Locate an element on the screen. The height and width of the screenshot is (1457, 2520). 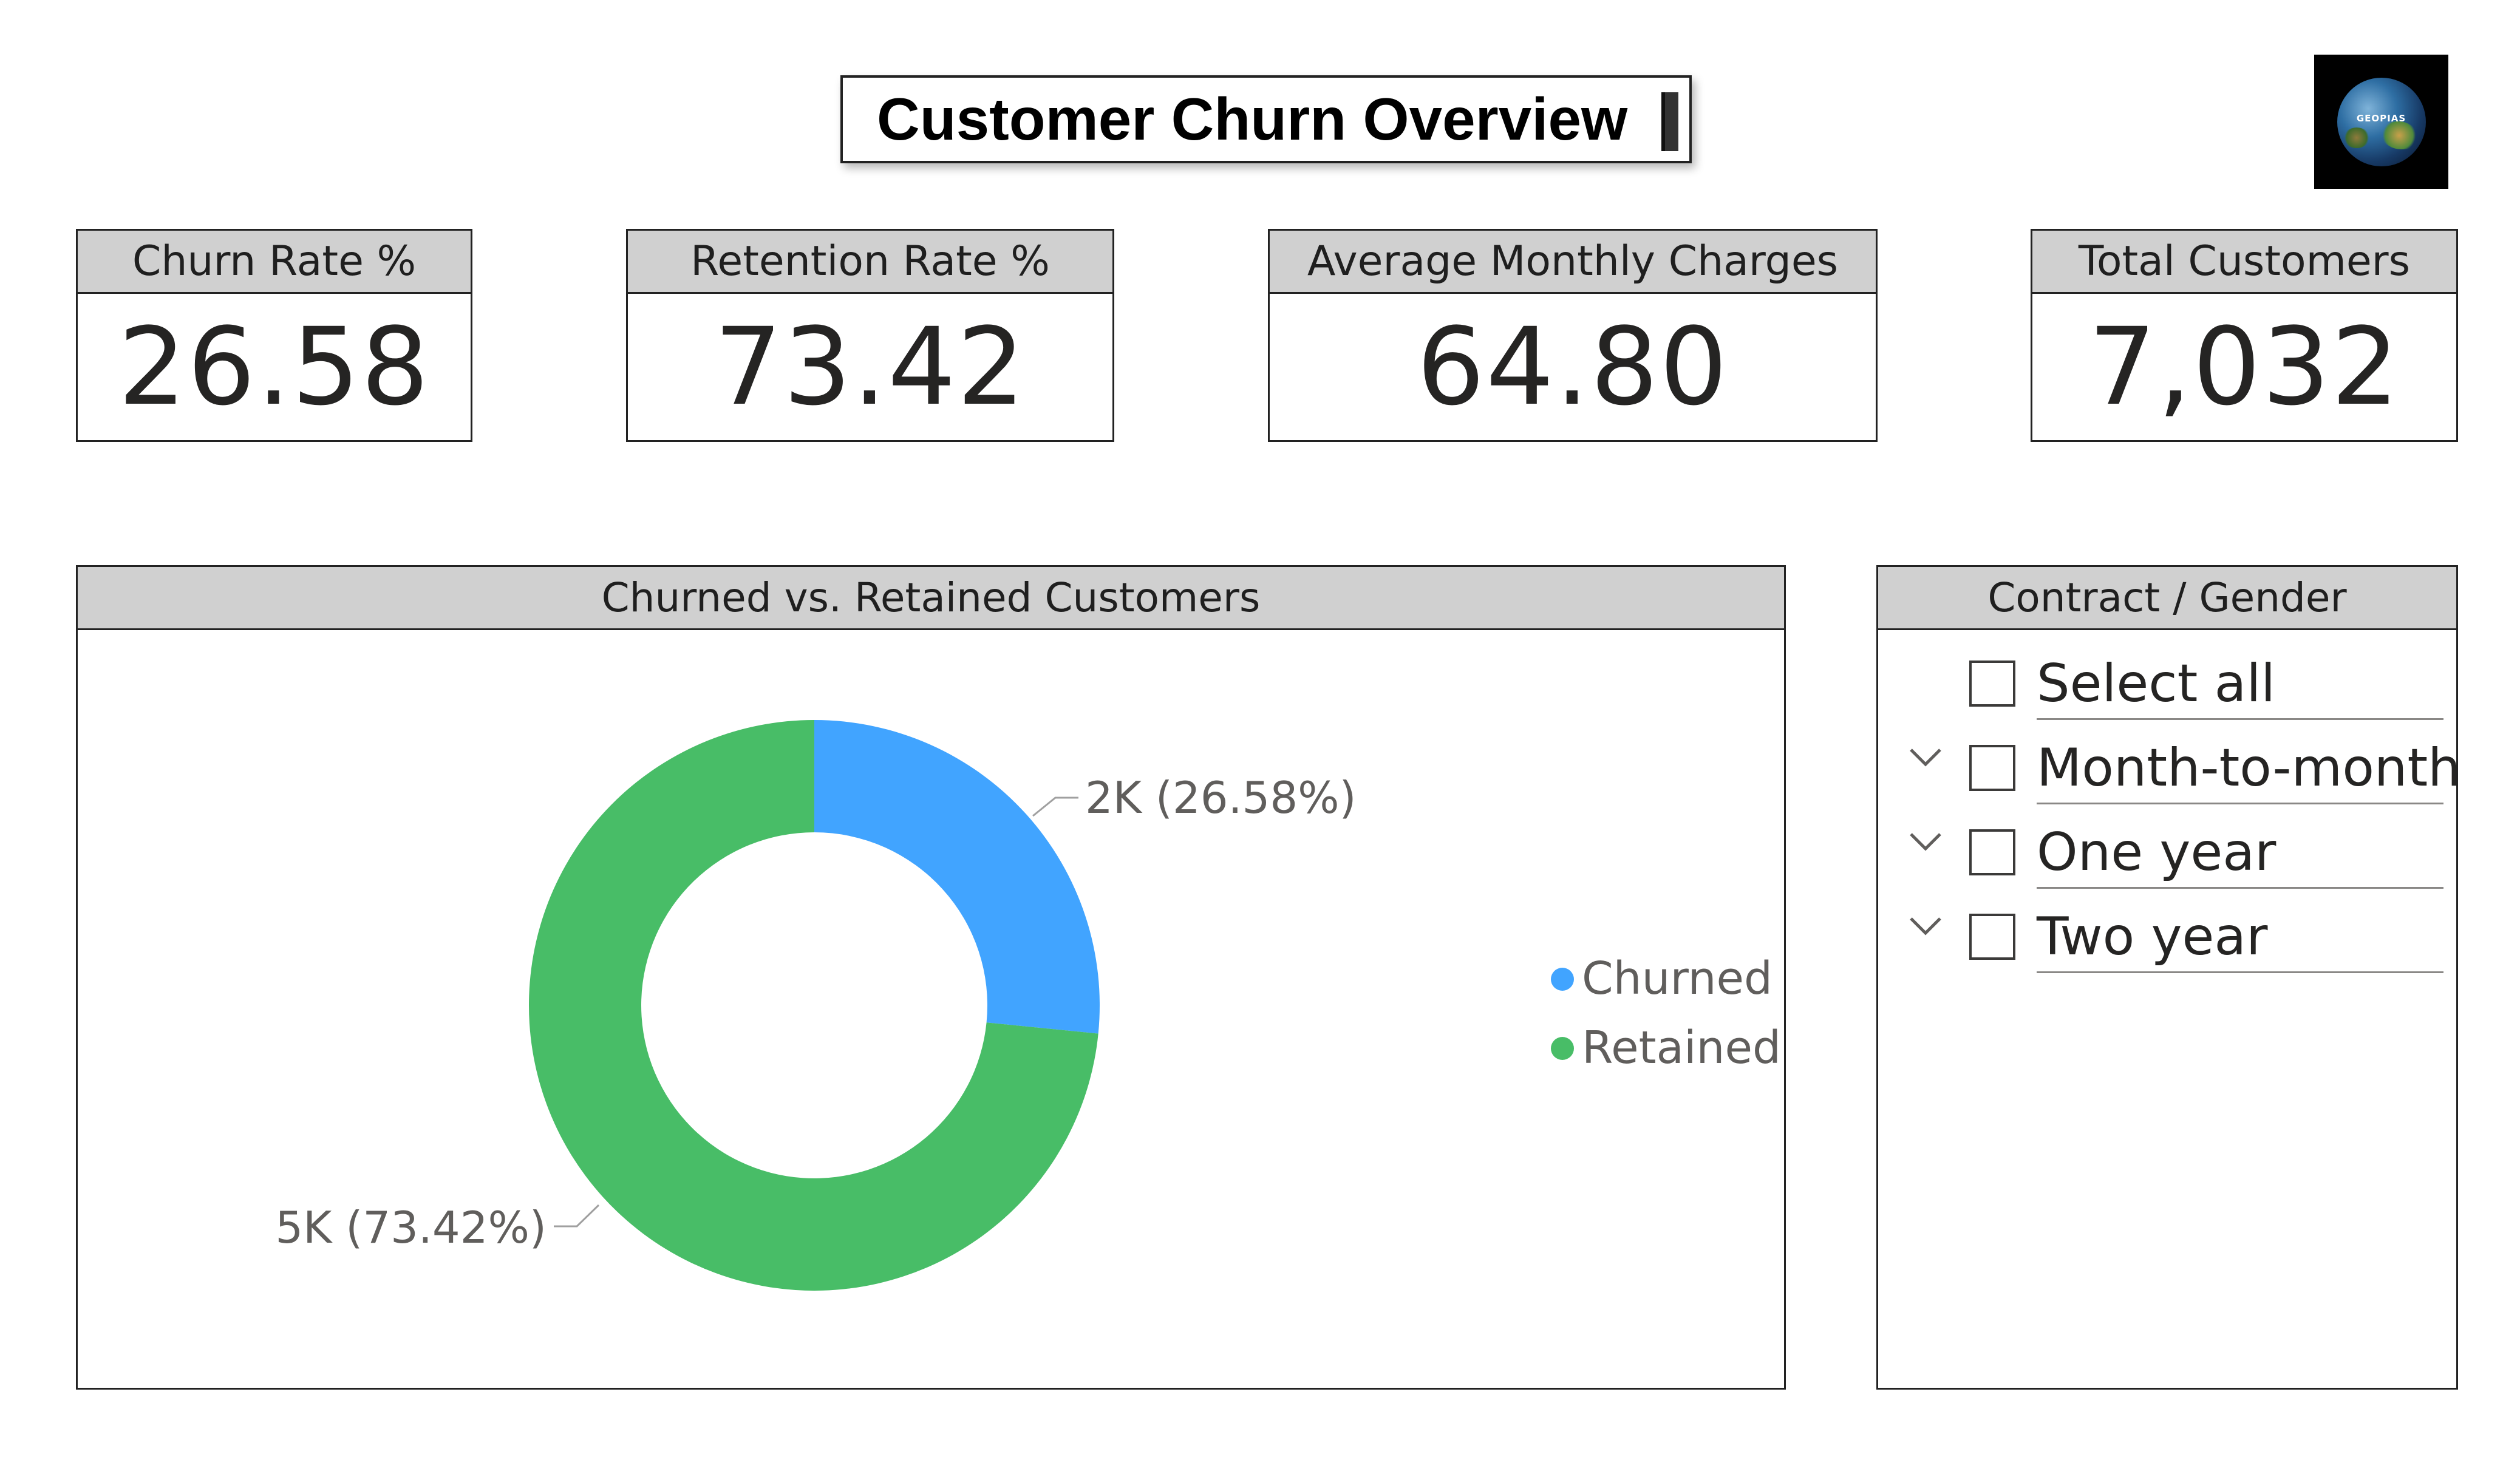
kpi-card-total-customers: Total Customers 7,032 is located at coordinates (2244, 335).